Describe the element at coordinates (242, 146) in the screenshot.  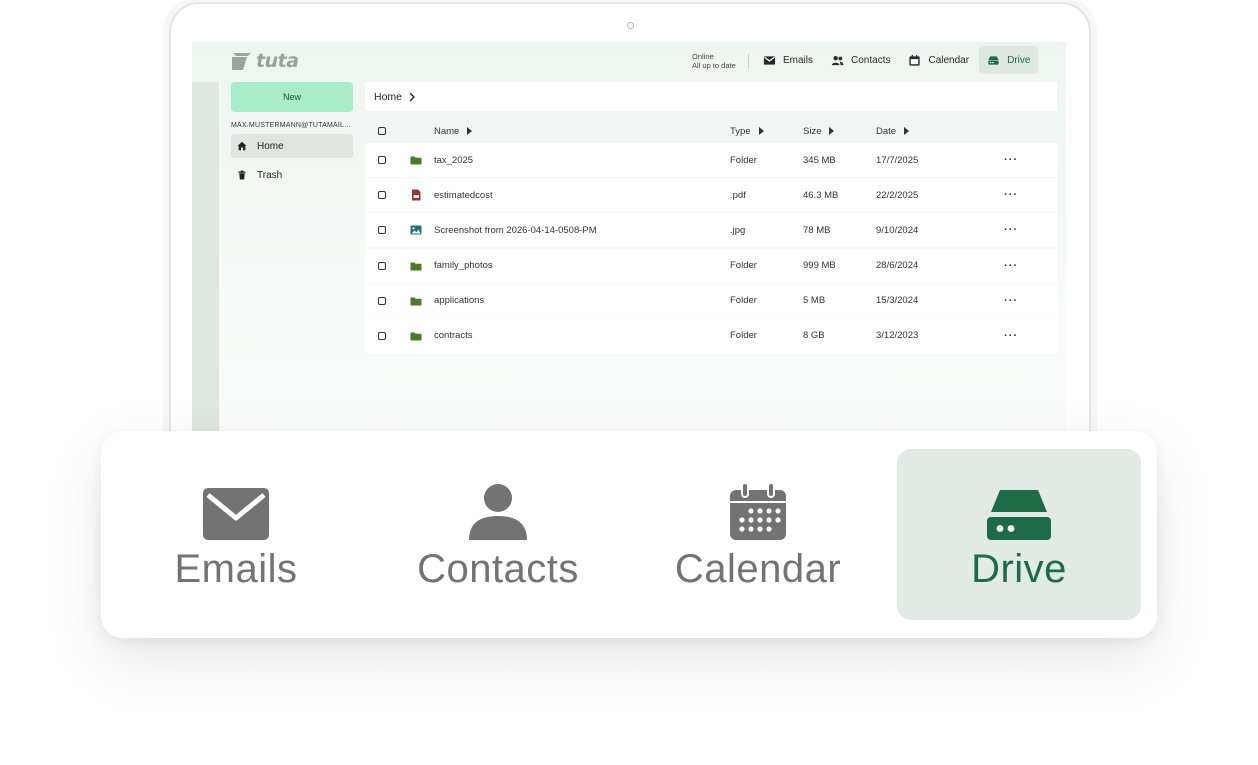
I see `home-icon` at that location.